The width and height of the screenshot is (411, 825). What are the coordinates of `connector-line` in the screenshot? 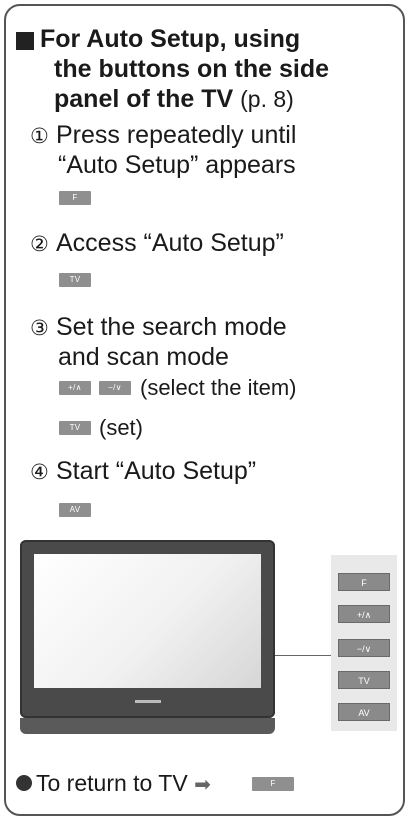 It's located at (303, 655).